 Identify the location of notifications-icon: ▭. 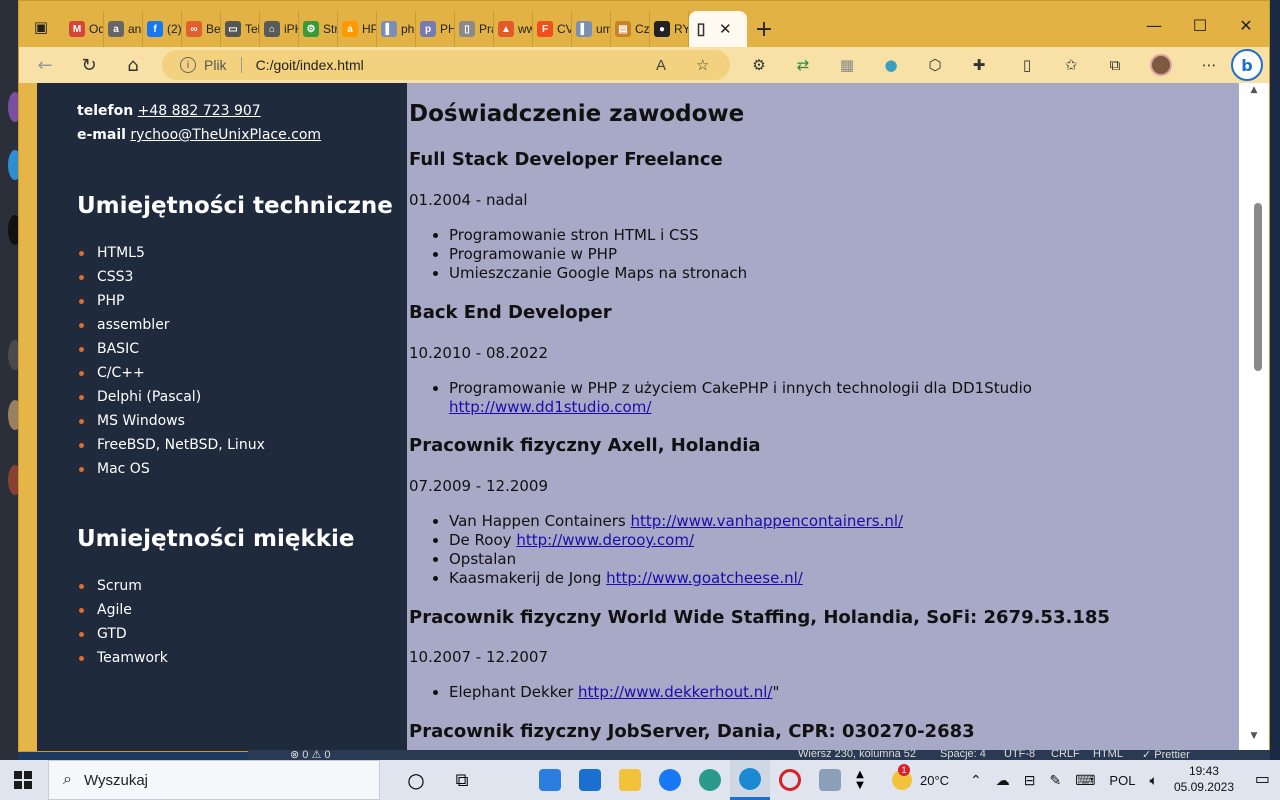
(1262, 778).